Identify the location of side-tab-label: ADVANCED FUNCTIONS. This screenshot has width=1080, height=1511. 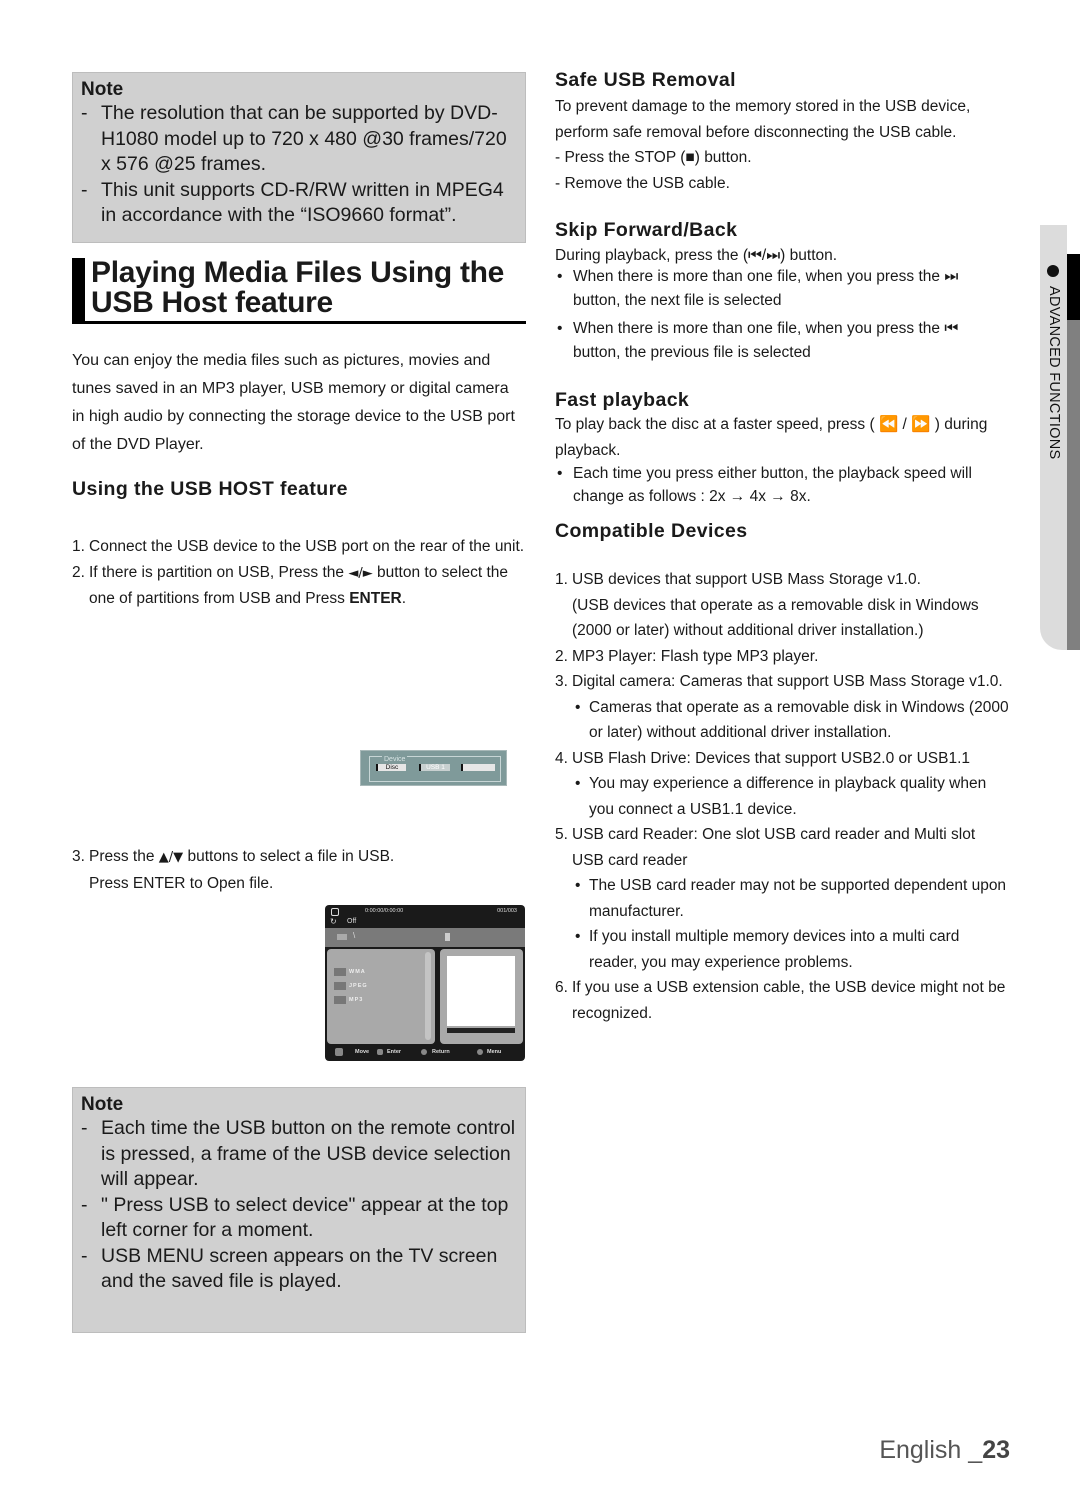
(1054, 373).